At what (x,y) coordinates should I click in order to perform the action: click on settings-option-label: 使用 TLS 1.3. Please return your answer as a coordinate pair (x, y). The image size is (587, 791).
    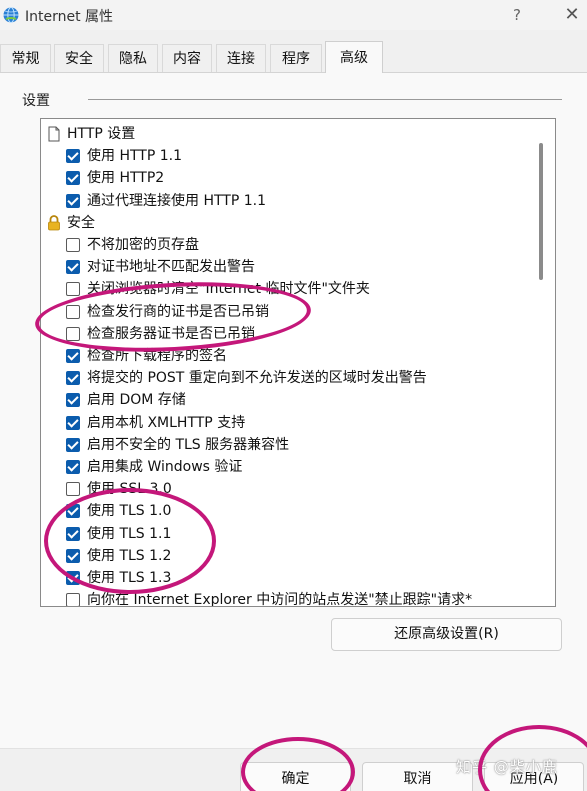
    Looking at the image, I should click on (129, 578).